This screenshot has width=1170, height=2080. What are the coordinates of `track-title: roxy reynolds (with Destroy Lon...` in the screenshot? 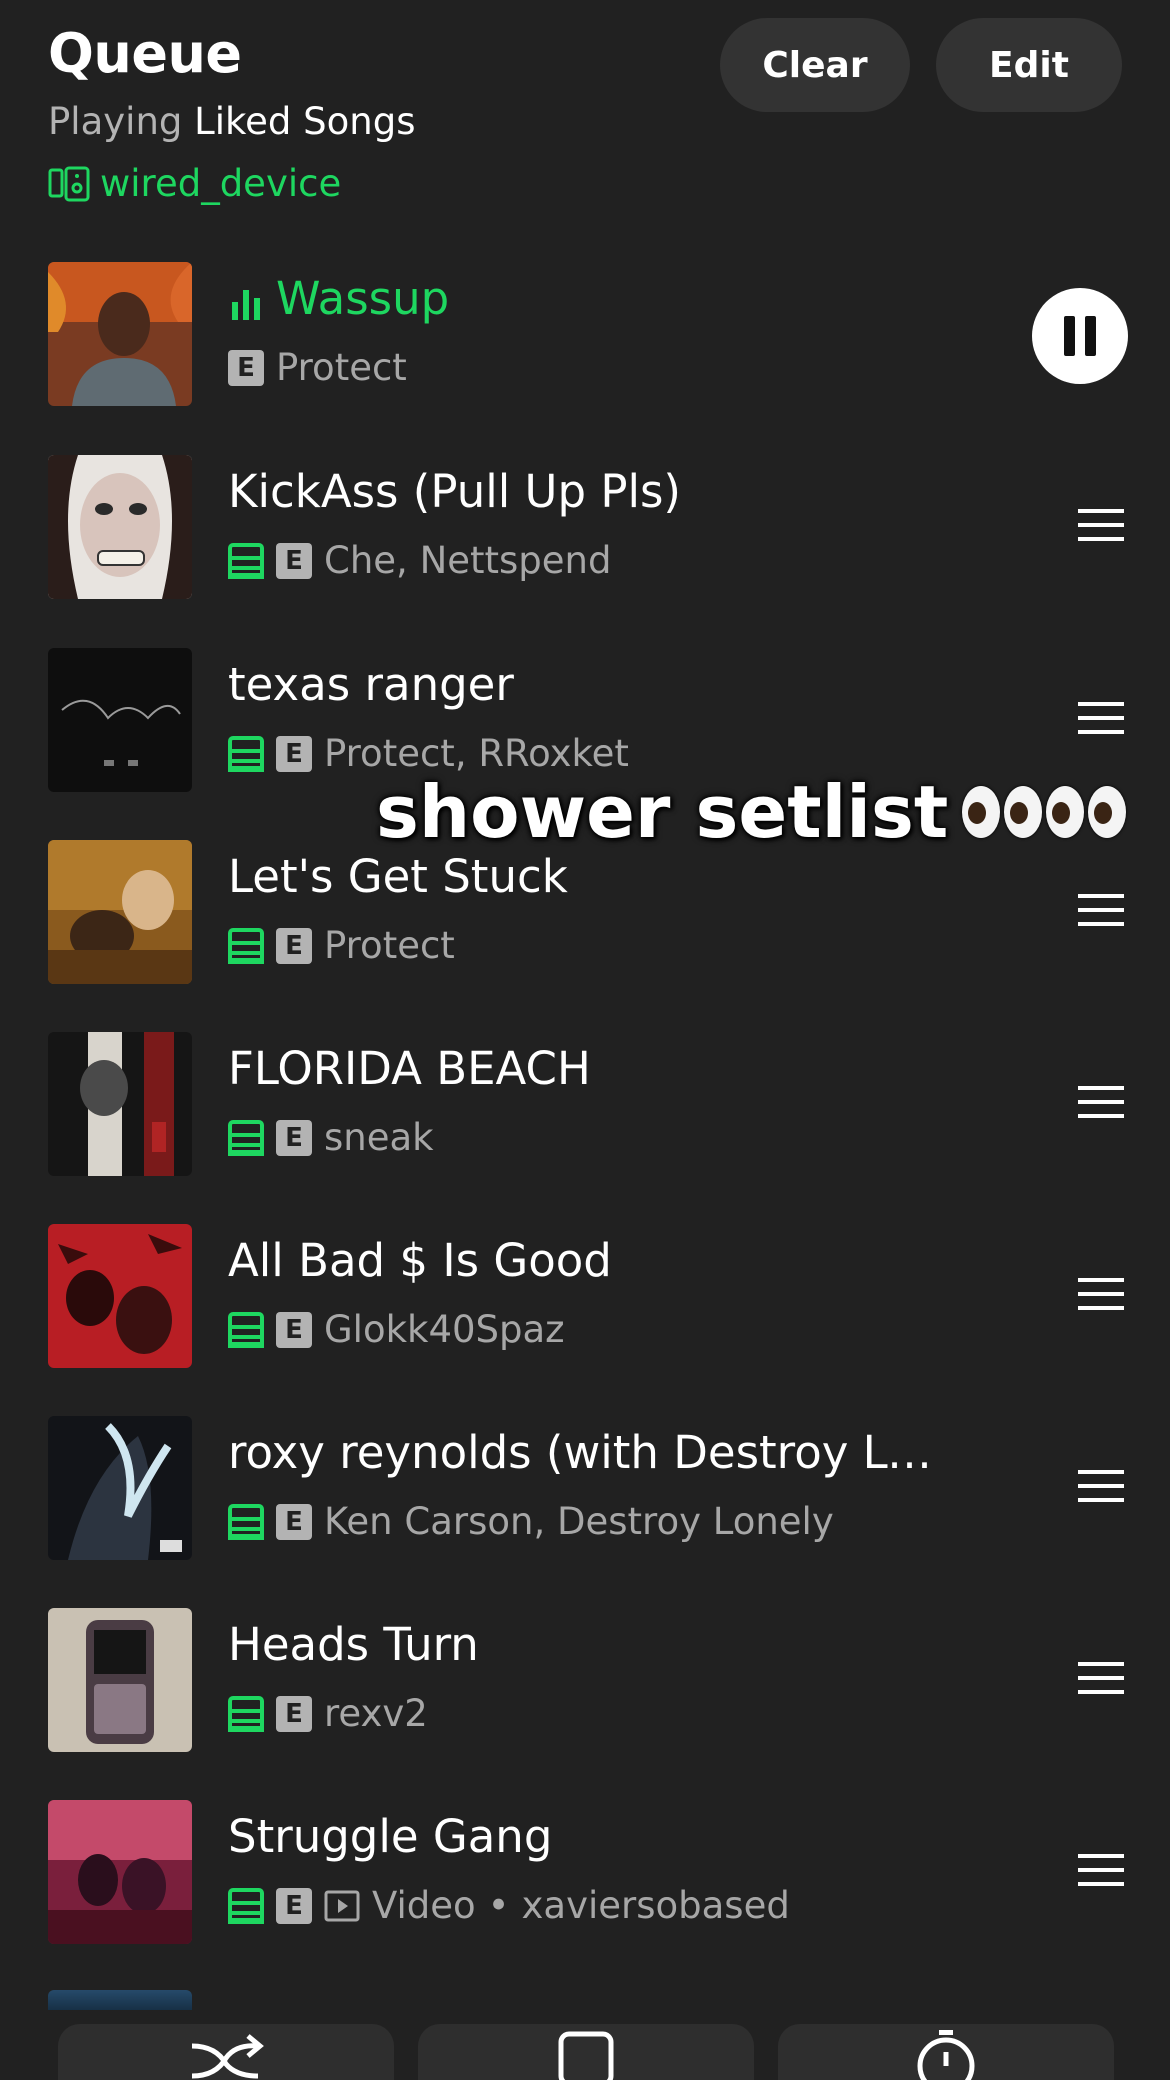 It's located at (588, 1452).